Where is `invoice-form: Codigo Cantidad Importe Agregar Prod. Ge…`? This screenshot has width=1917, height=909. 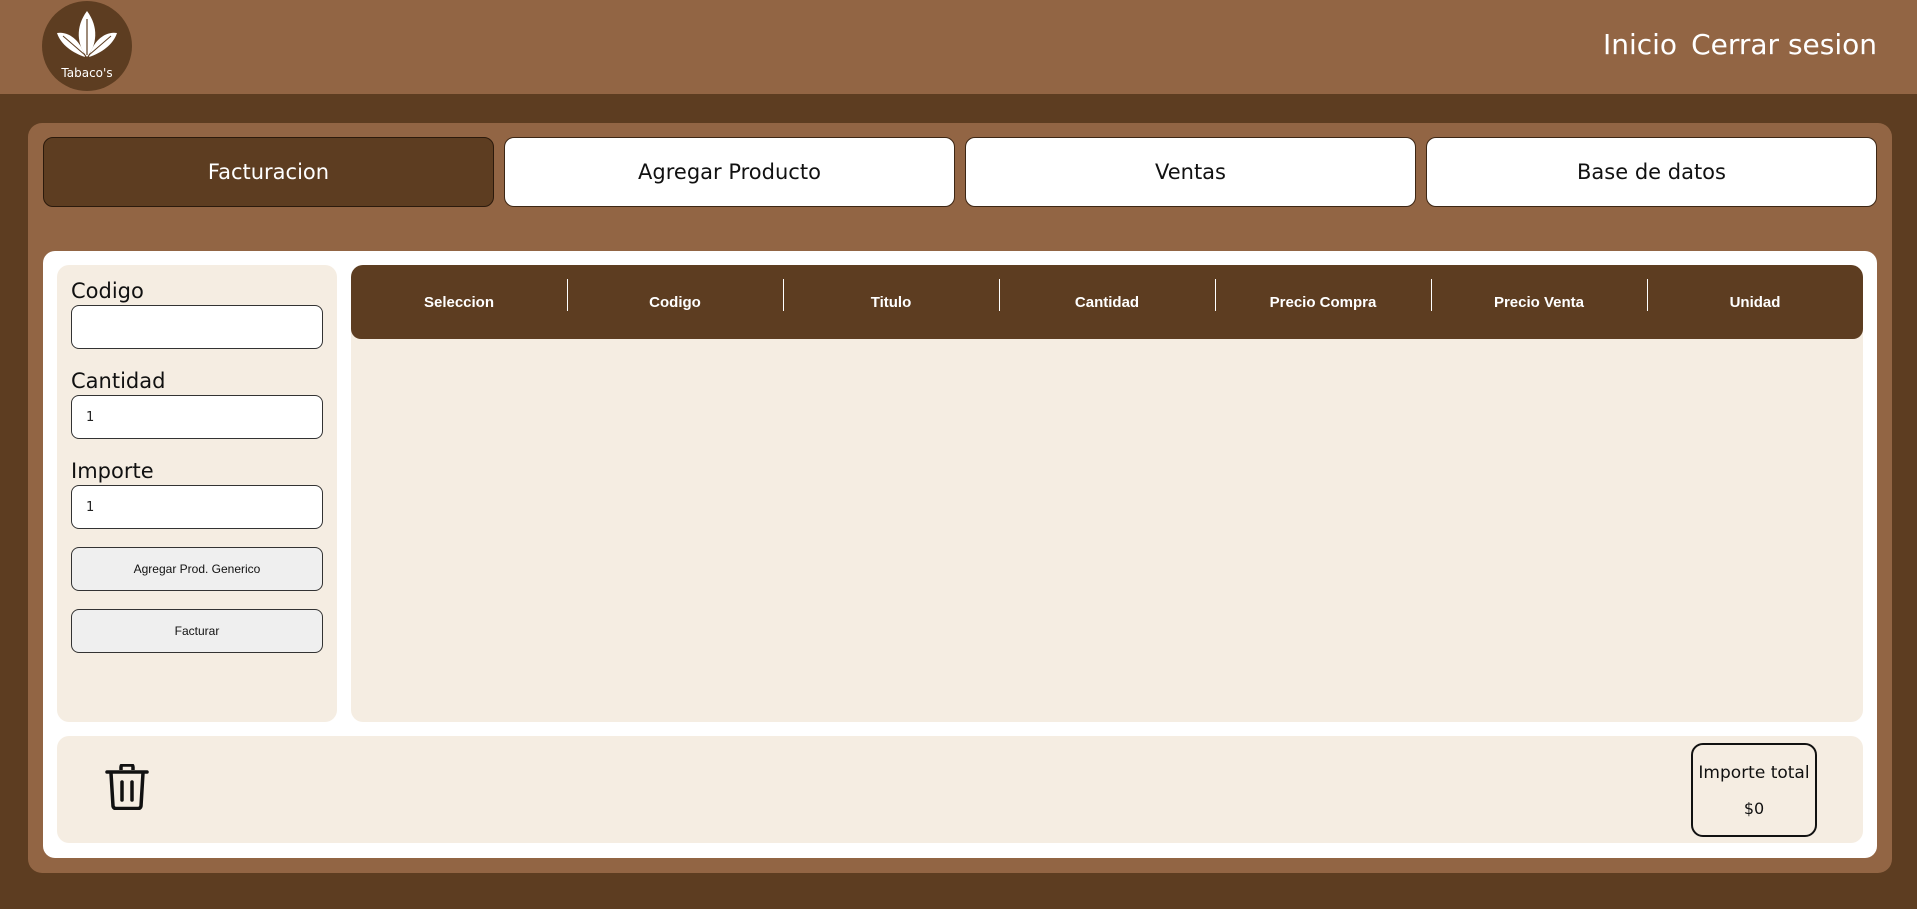 invoice-form: Codigo Cantidad Importe Agregar Prod. Ge… is located at coordinates (197, 493).